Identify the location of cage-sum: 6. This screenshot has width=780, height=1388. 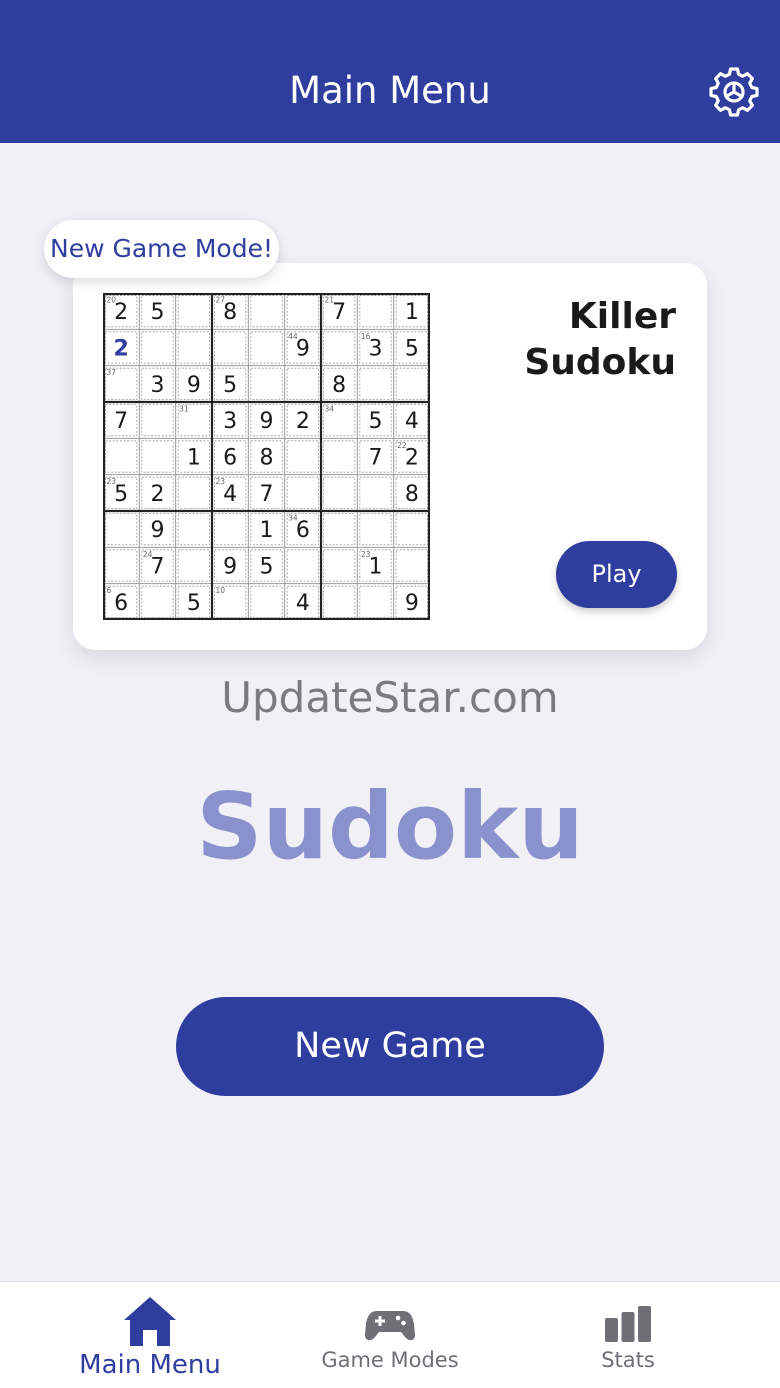
(109, 590).